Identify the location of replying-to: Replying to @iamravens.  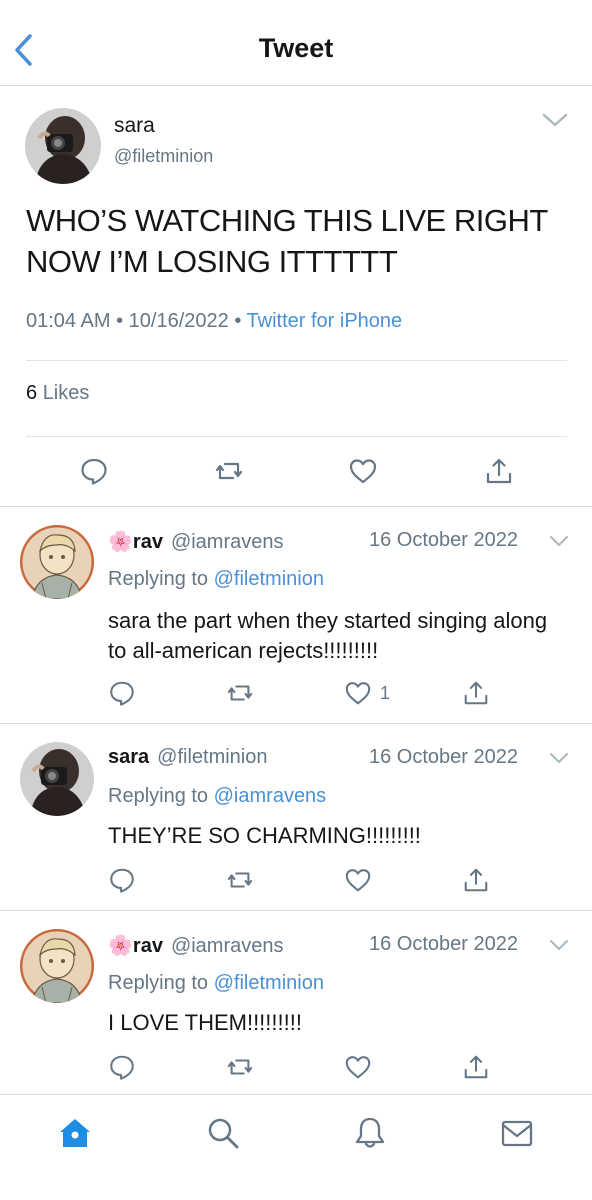
(217, 796).